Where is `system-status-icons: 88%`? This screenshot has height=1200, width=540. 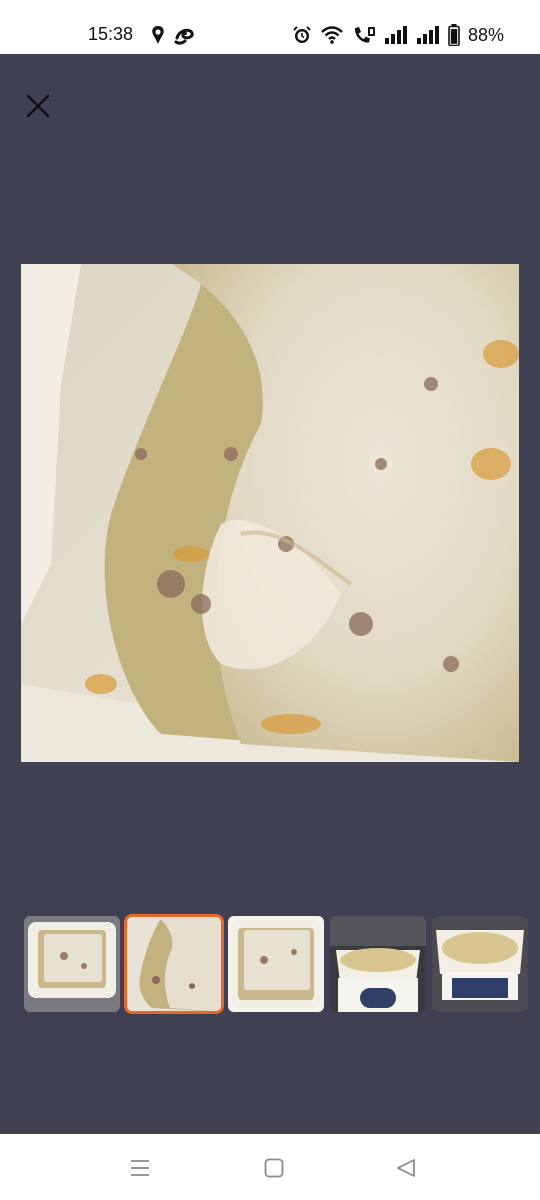
system-status-icons: 88% is located at coordinates (398, 35).